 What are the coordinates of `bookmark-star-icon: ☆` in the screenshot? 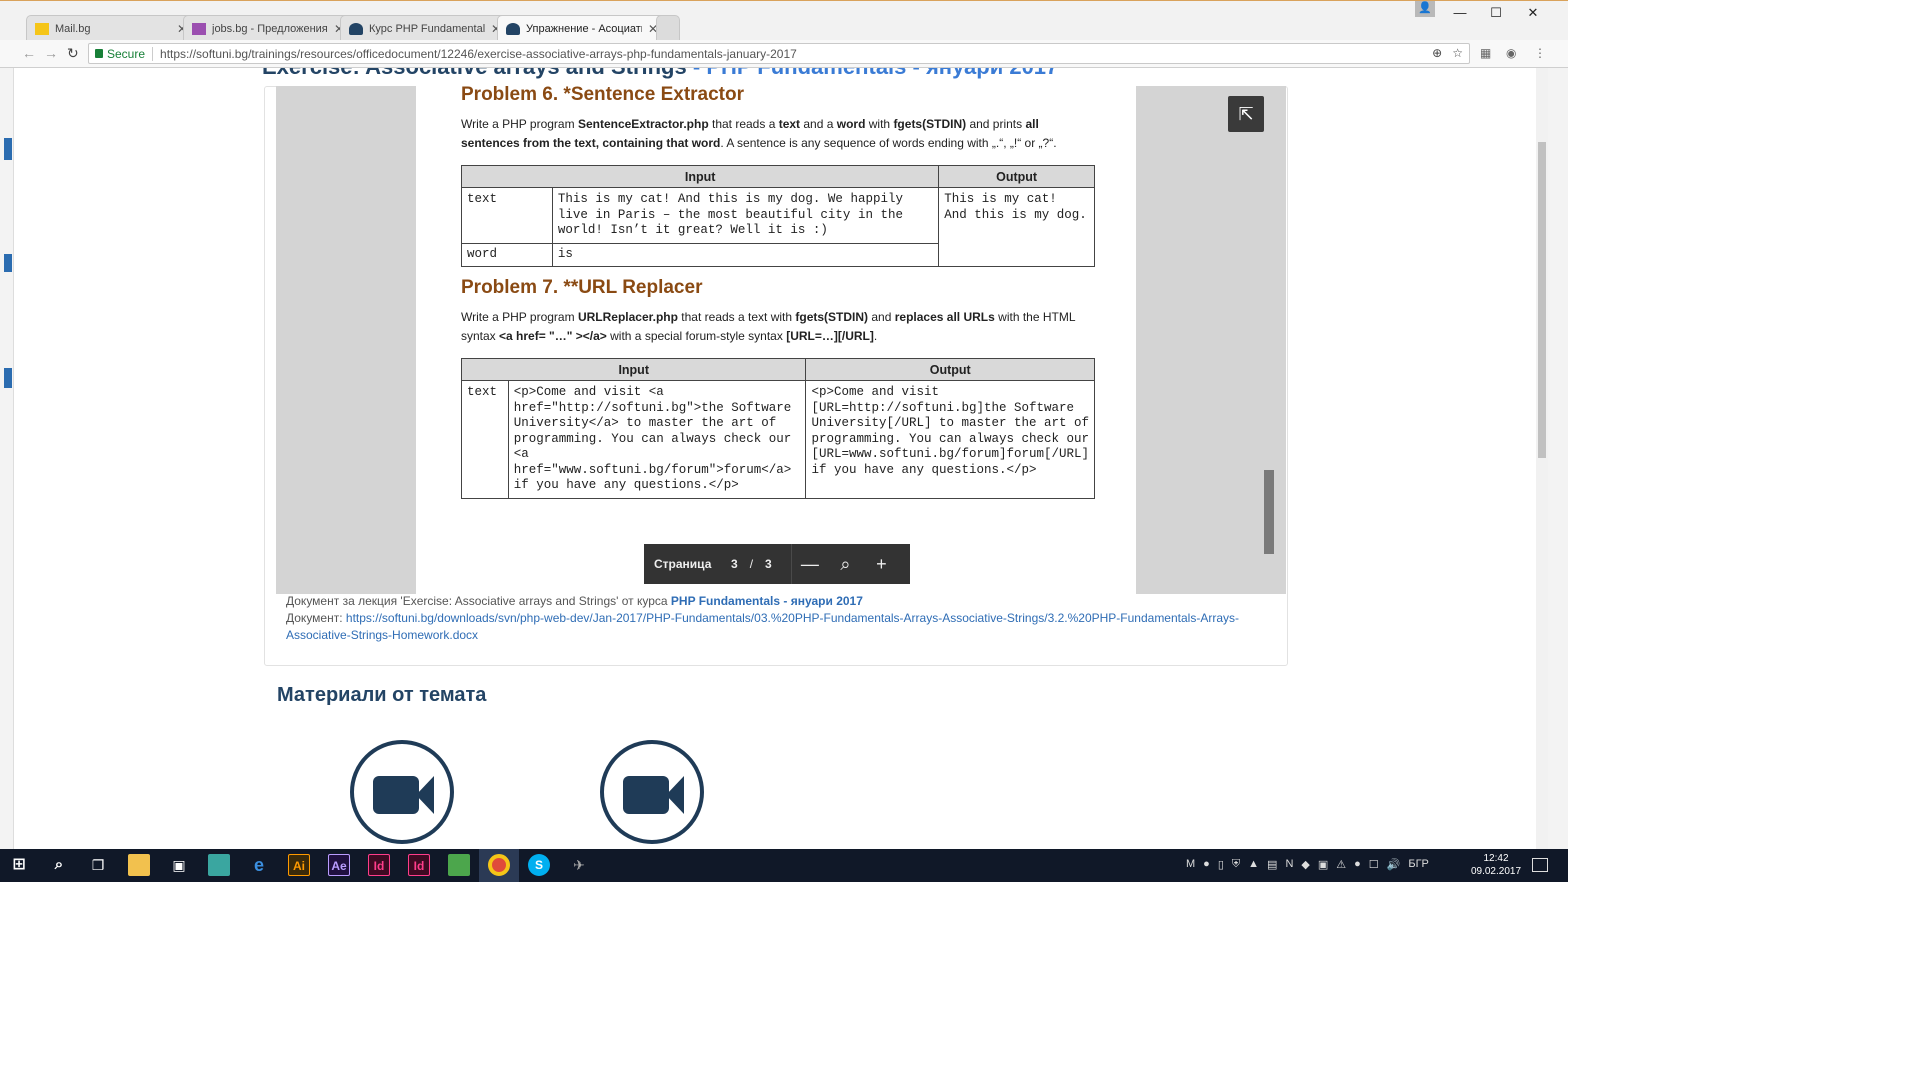 It's located at (1457, 53).